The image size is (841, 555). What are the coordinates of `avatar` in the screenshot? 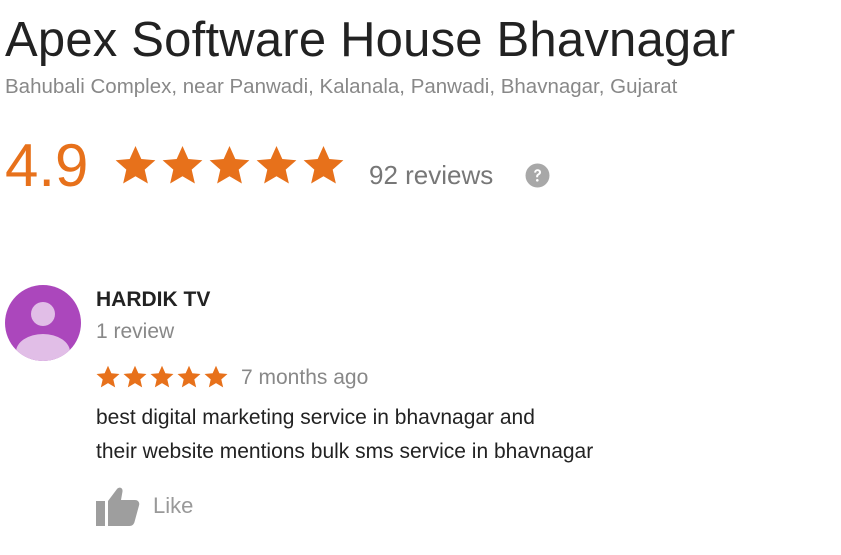 It's located at (43, 323).